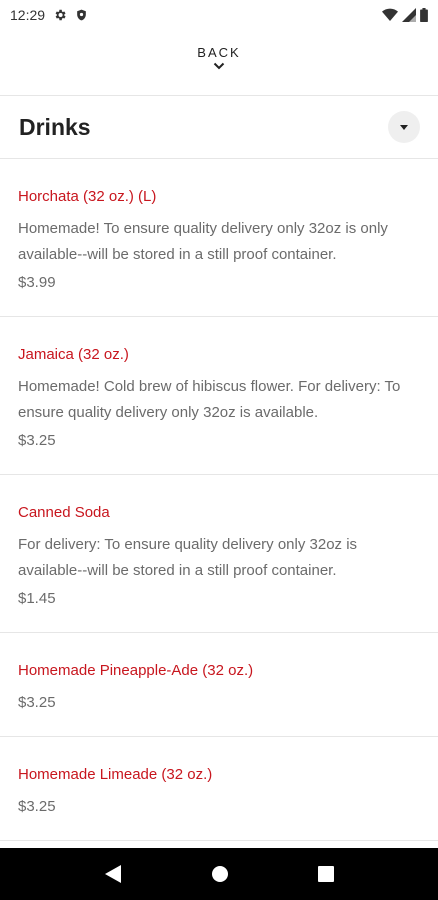  I want to click on gear-icon, so click(60, 15).